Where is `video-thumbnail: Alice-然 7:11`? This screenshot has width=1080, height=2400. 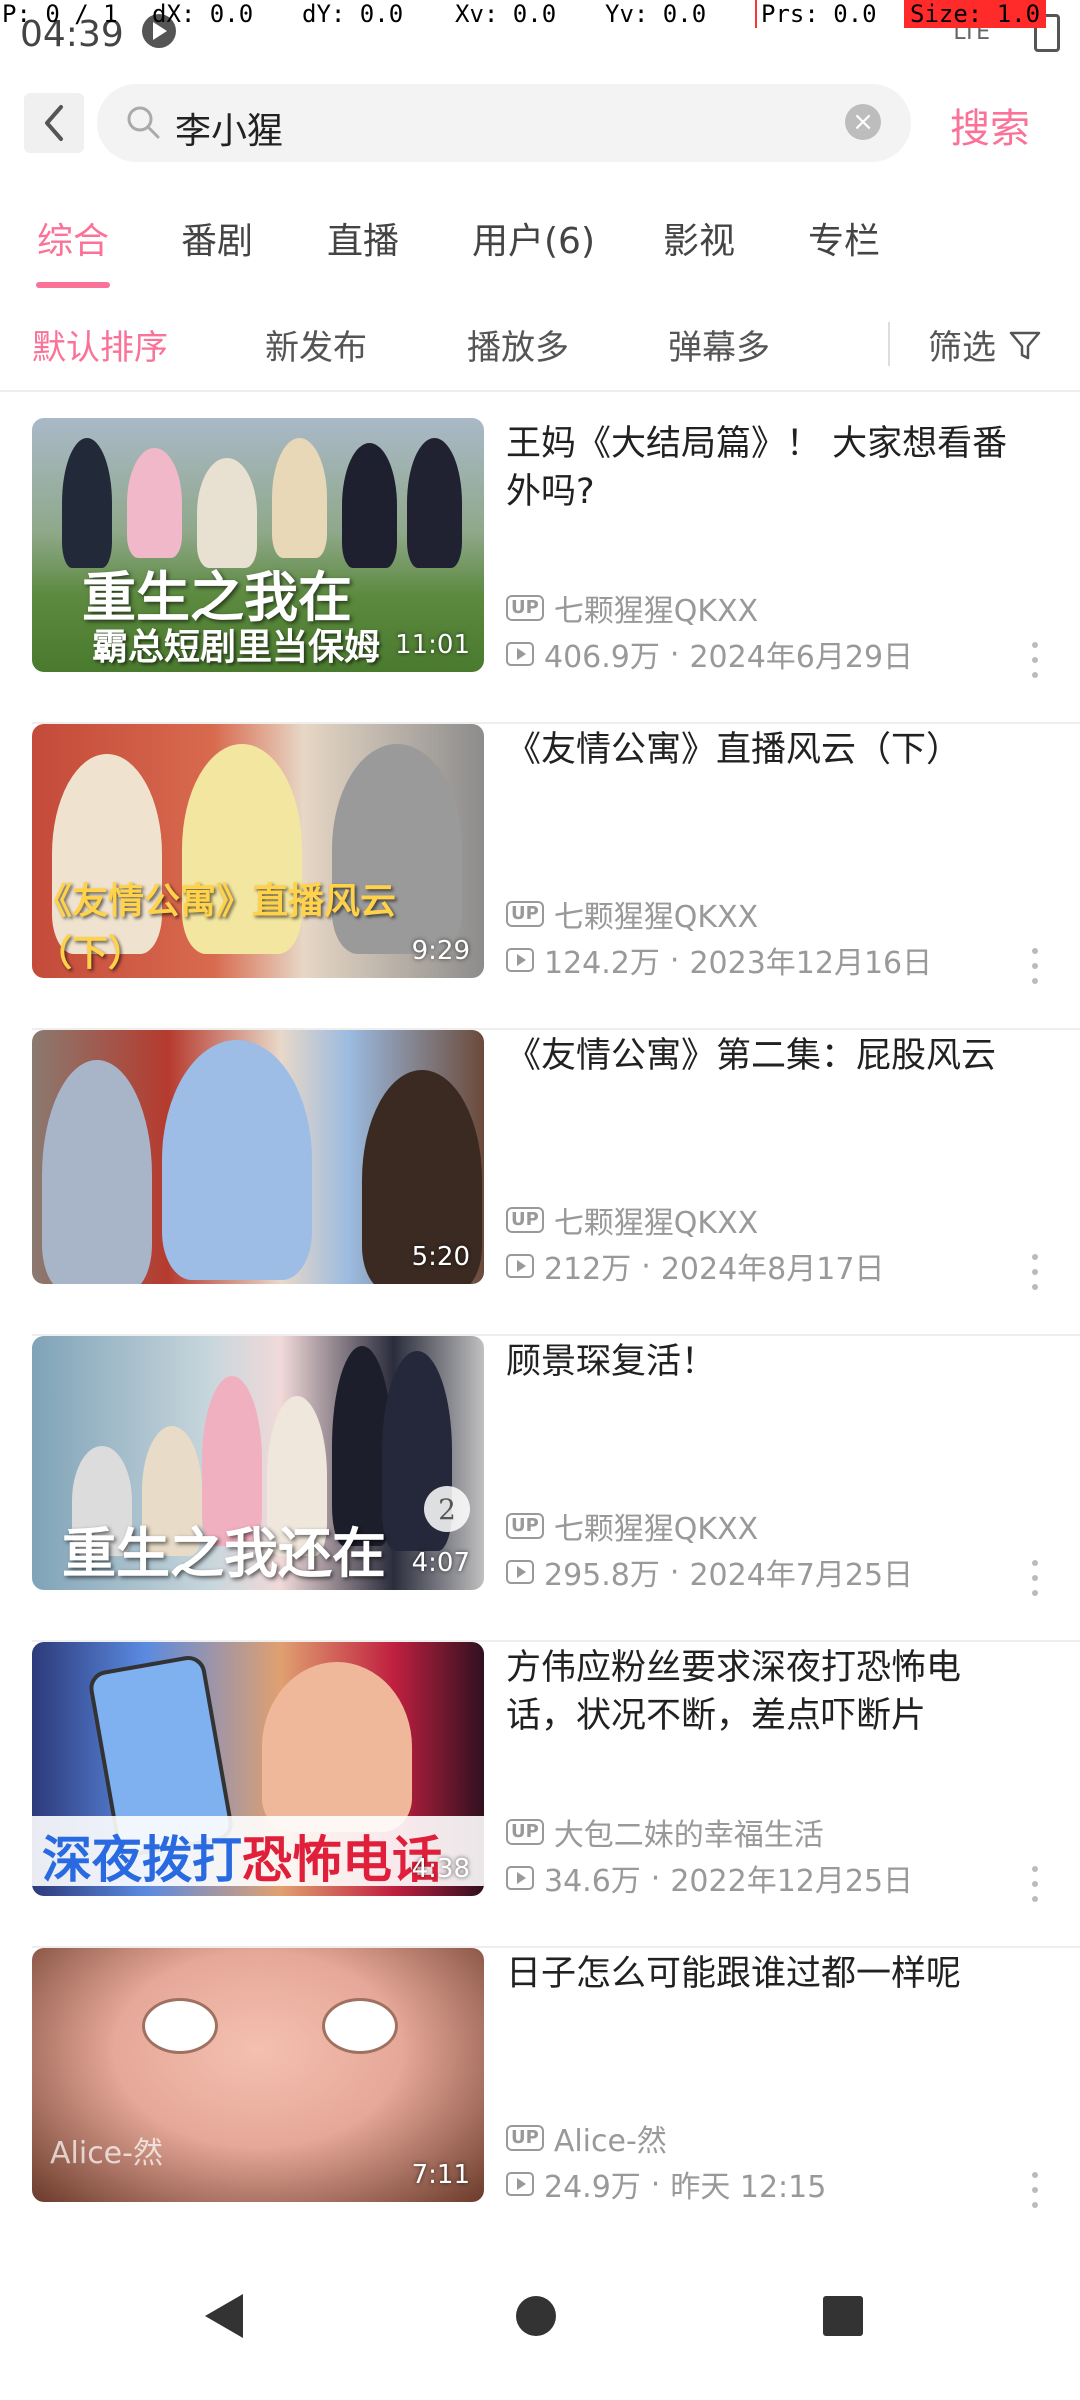
video-thumbnail: Alice-然 7:11 is located at coordinates (258, 2075).